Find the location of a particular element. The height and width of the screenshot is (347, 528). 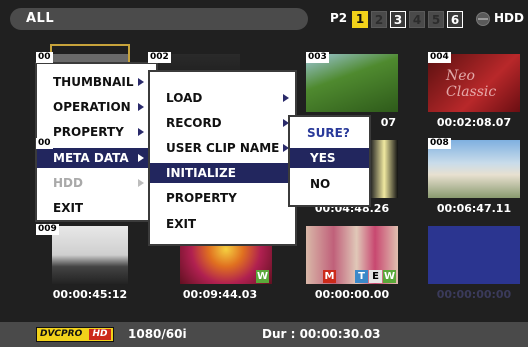

confirm-question: SURE? is located at coordinates (329, 133).